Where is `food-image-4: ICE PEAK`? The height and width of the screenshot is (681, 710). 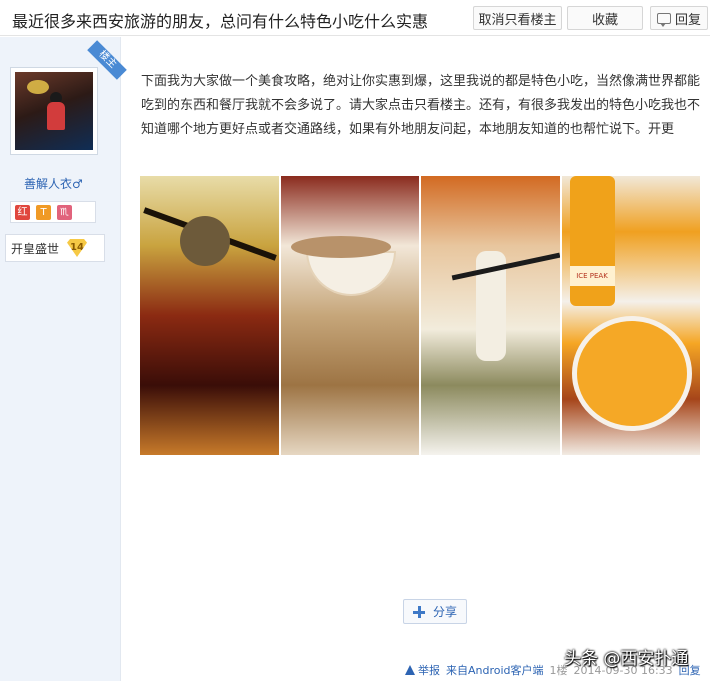 food-image-4: ICE PEAK is located at coordinates (630, 315).